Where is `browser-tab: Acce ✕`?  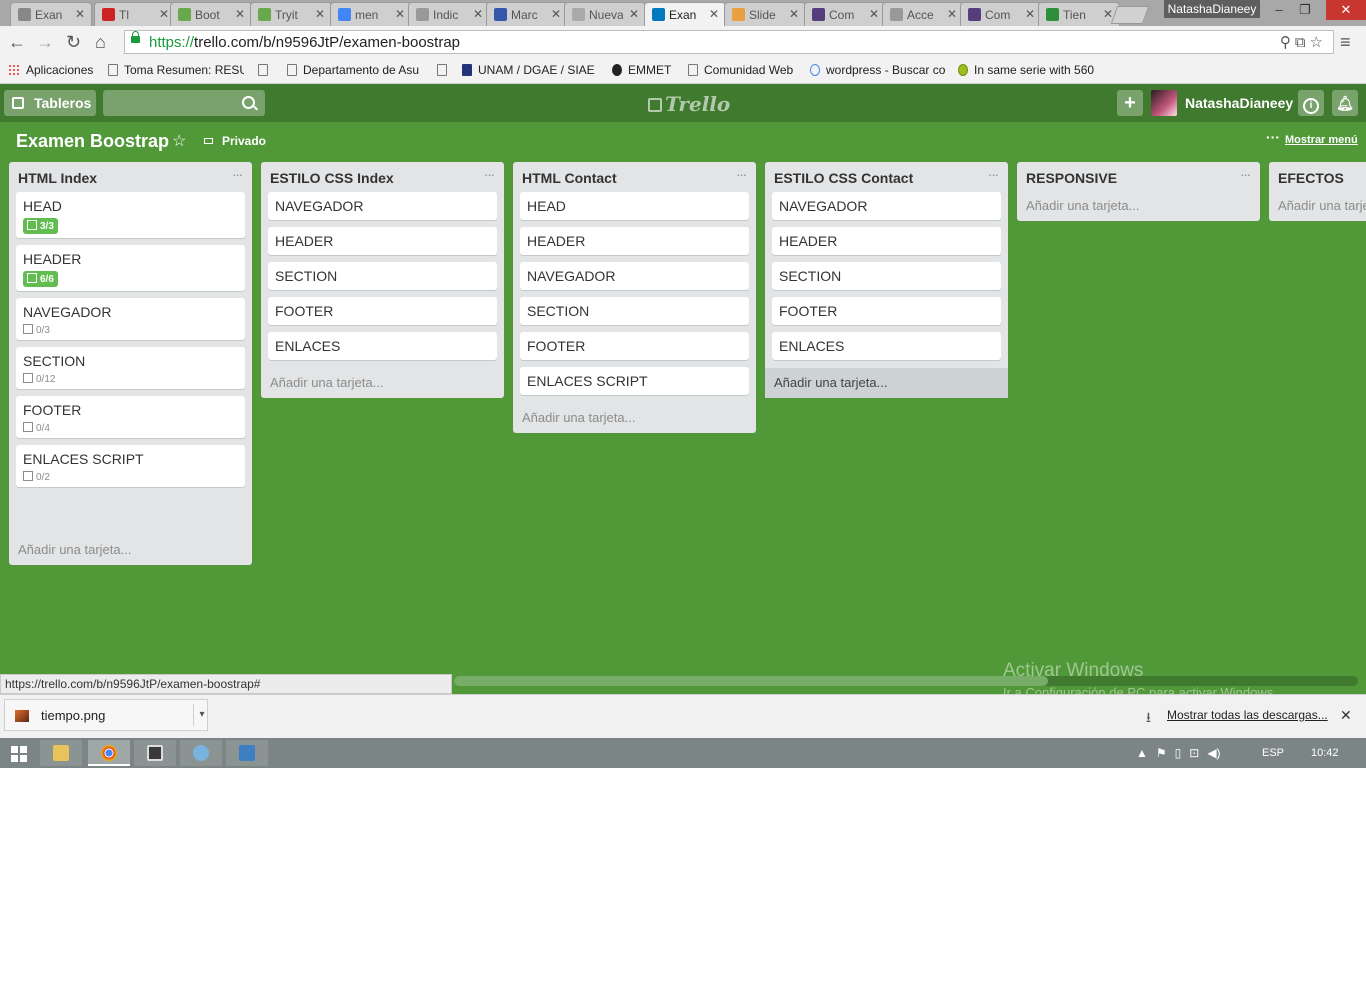
browser-tab: Acce ✕ is located at coordinates (923, 14).